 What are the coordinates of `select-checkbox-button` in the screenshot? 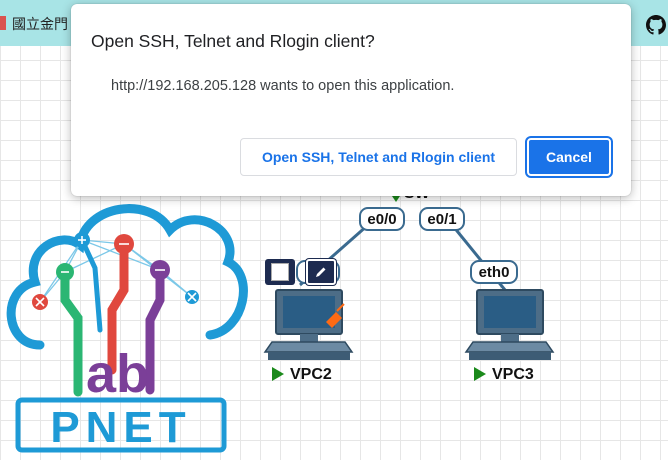 It's located at (280, 272).